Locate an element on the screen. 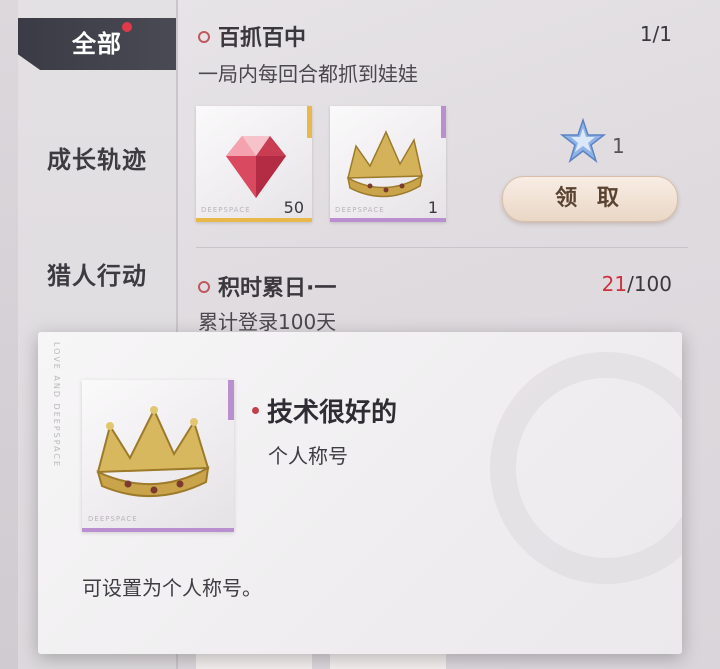  tab-growth-track: 成长轨迹 is located at coordinates (97, 157).